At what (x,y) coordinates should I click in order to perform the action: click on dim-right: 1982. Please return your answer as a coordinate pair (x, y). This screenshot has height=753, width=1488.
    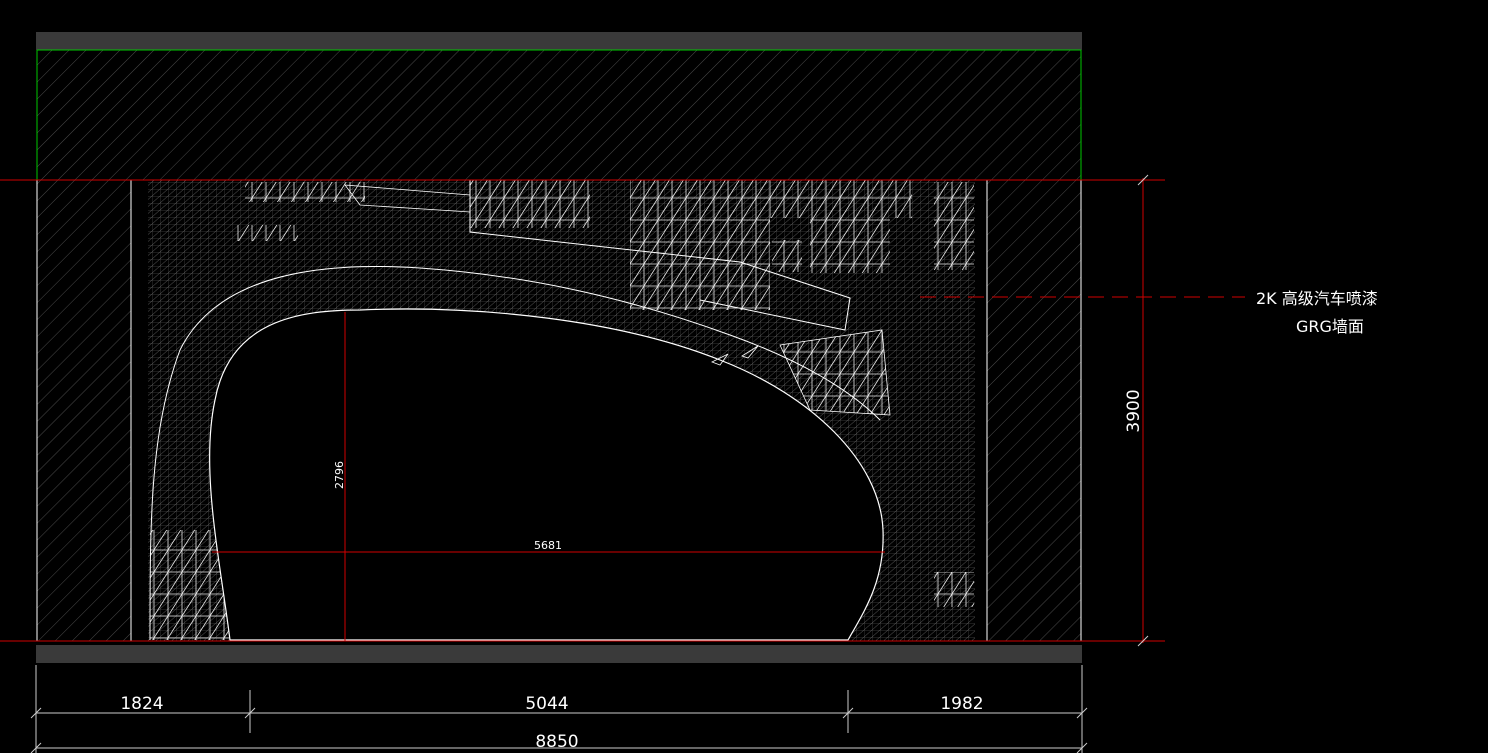
    Looking at the image, I should click on (961, 704).